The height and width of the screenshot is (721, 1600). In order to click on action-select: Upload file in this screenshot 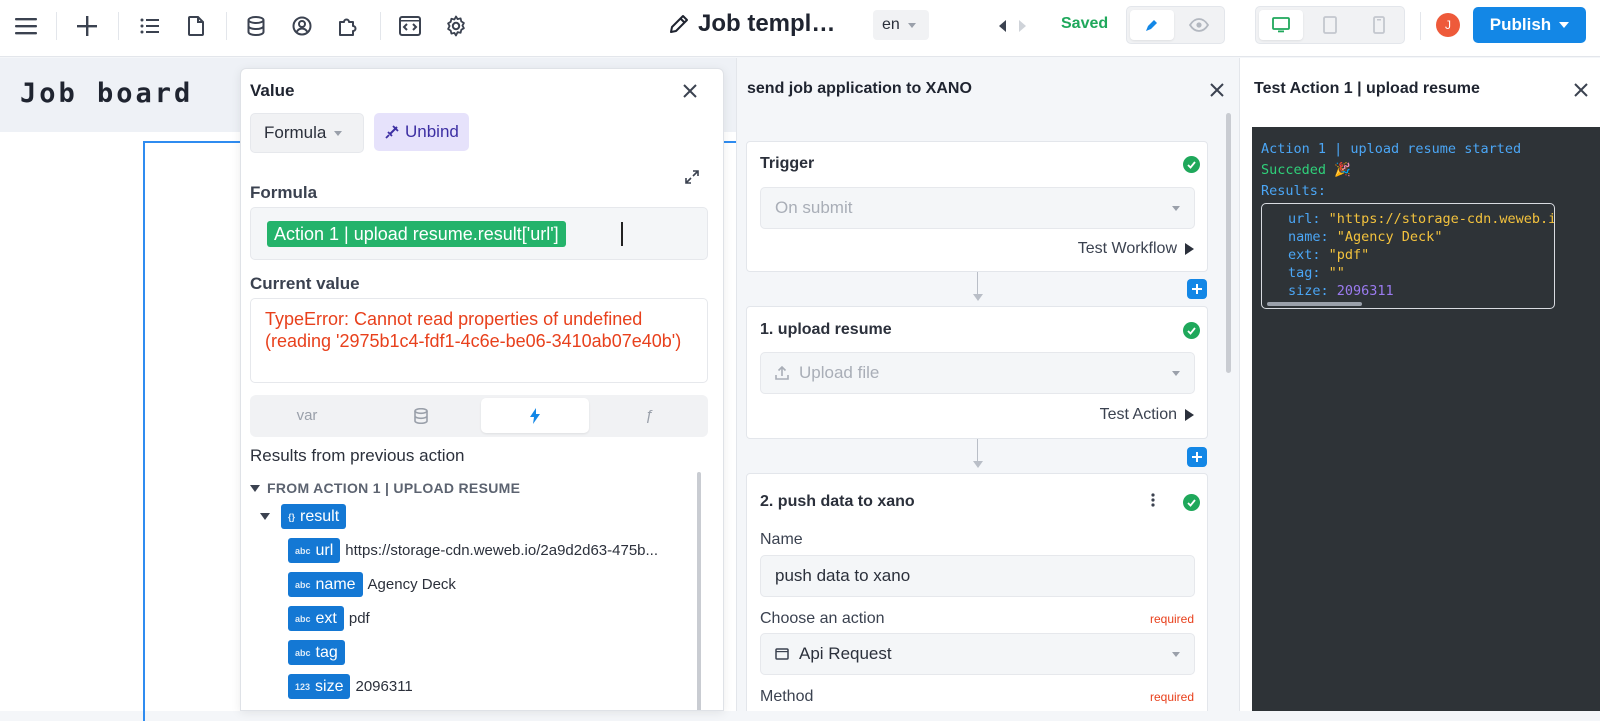, I will do `click(977, 373)`.